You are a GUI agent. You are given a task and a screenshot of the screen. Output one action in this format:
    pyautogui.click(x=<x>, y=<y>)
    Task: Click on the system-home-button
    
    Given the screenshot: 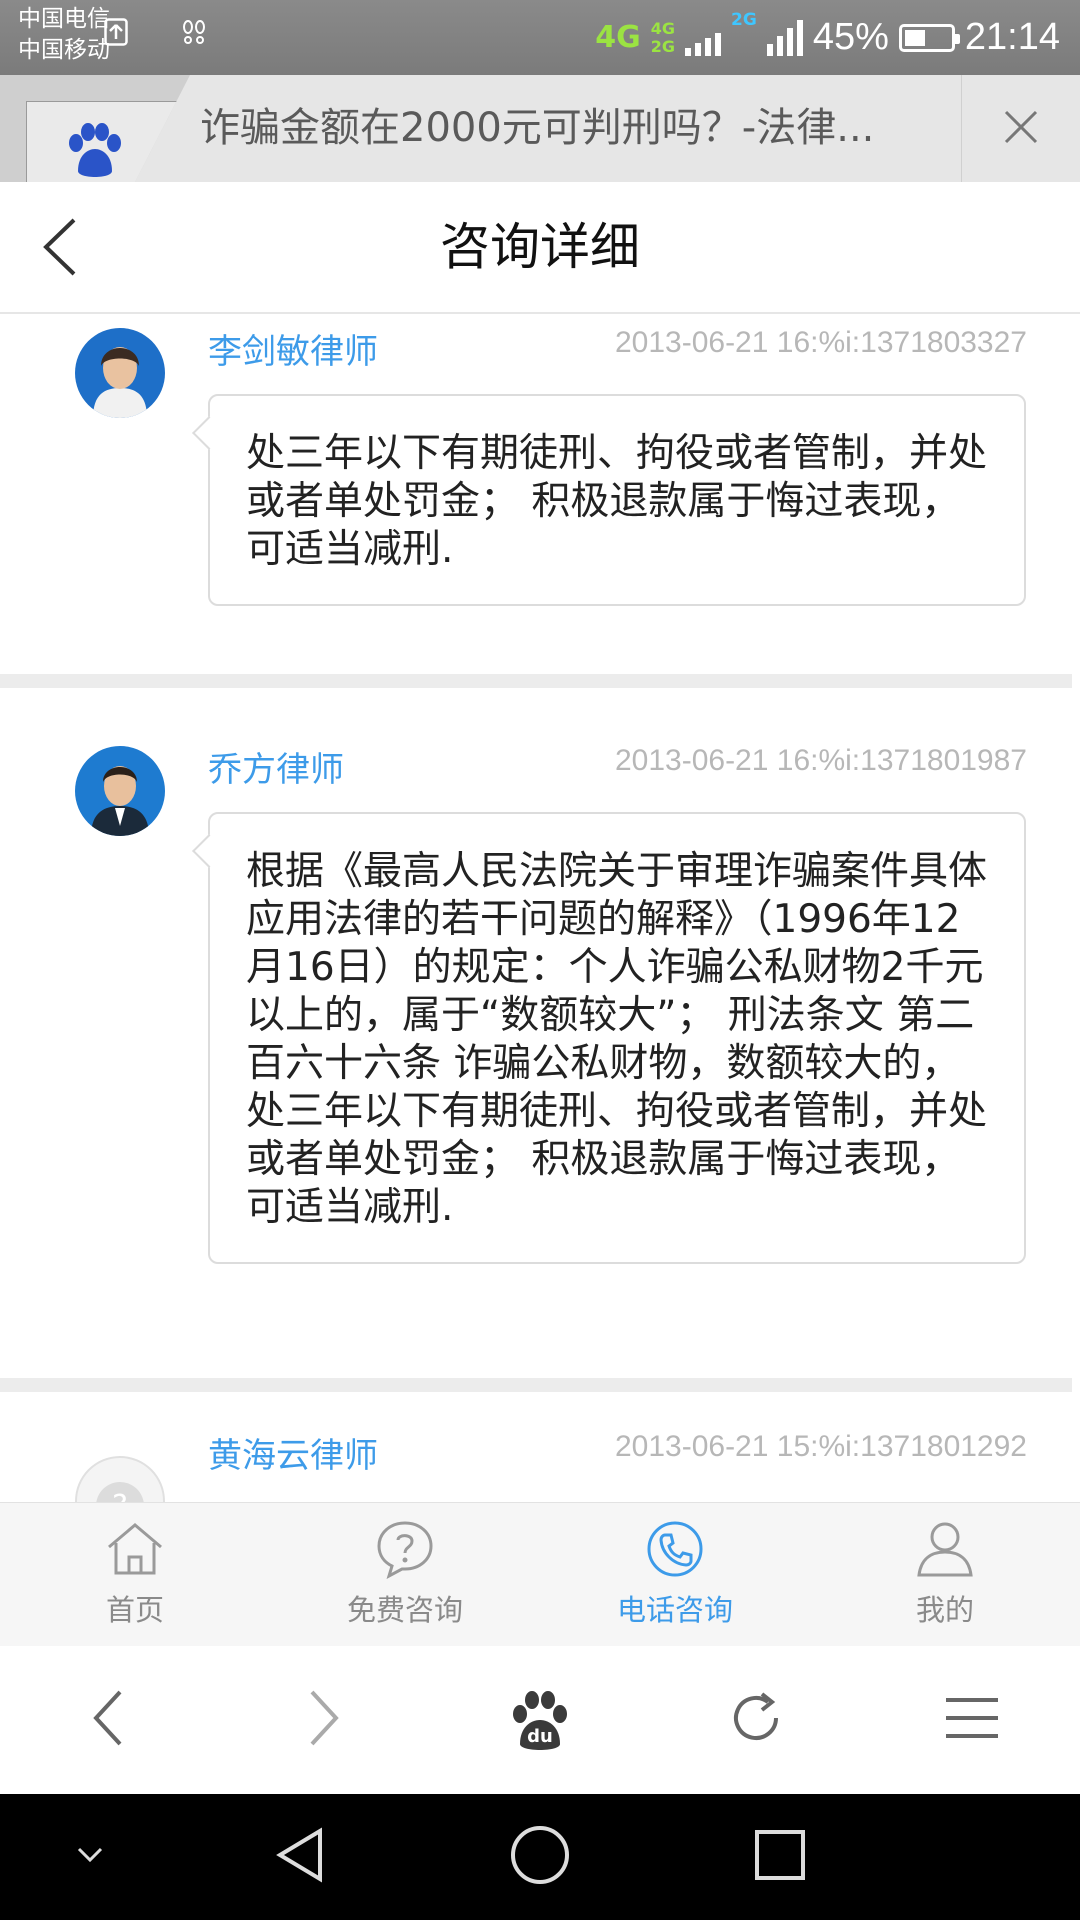 What is the action you would take?
    pyautogui.click(x=540, y=1857)
    